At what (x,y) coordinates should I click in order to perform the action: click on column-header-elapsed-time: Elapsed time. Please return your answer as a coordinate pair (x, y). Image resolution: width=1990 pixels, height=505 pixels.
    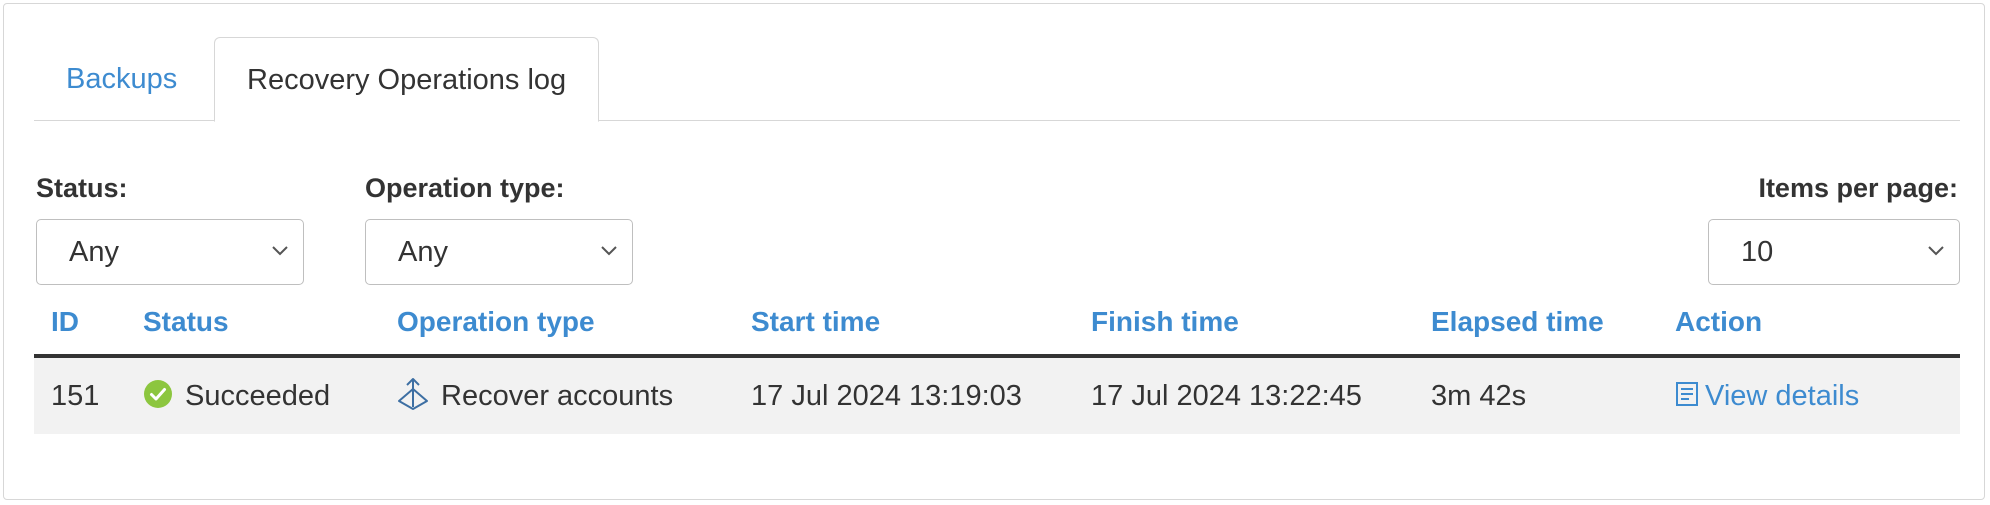
    Looking at the image, I should click on (1517, 322).